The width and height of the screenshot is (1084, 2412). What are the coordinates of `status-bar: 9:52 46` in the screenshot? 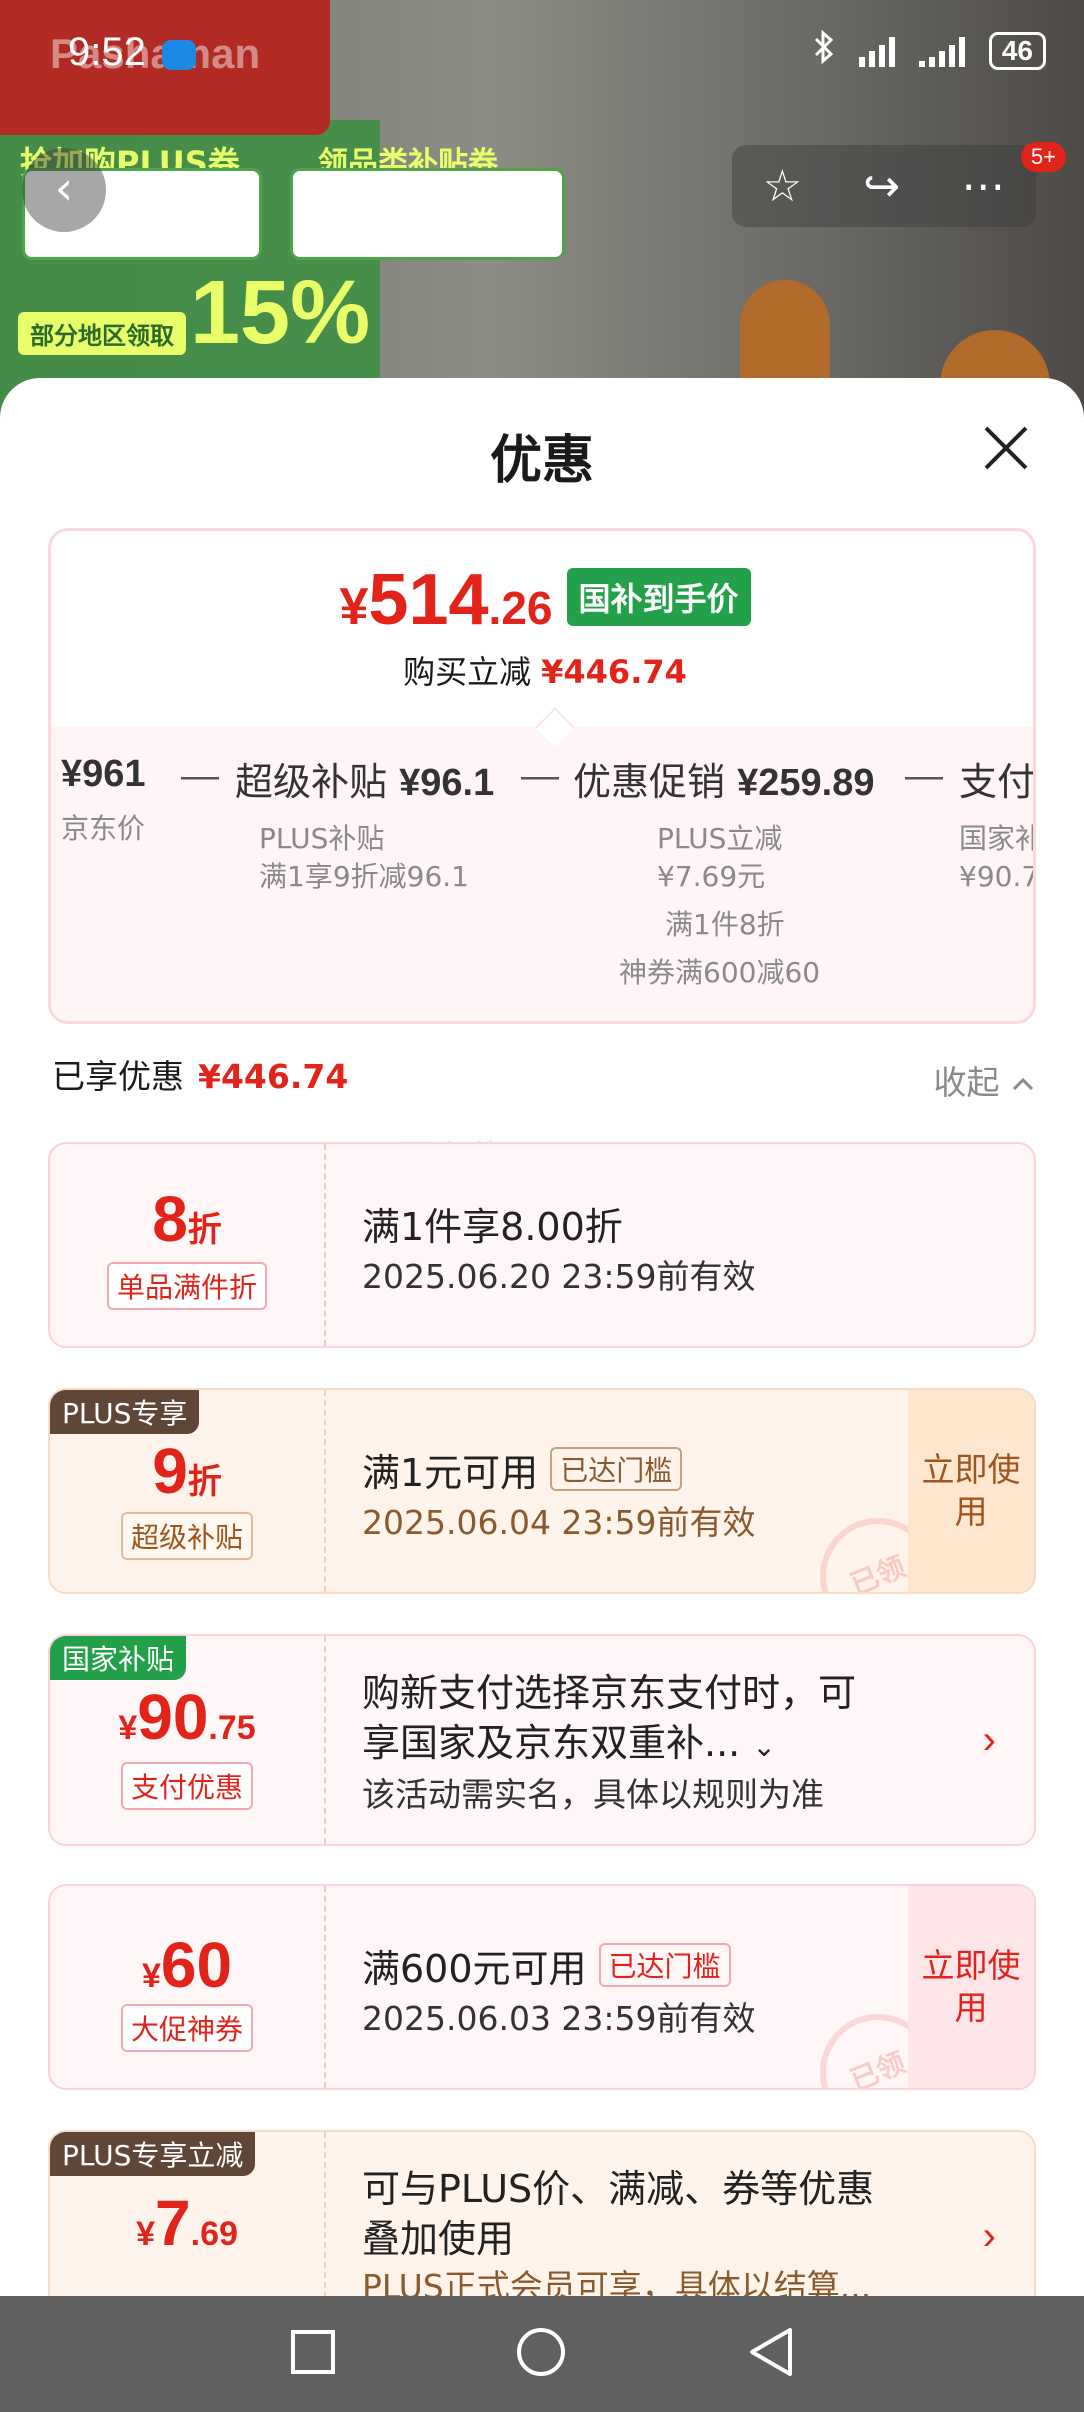 It's located at (542, 55).